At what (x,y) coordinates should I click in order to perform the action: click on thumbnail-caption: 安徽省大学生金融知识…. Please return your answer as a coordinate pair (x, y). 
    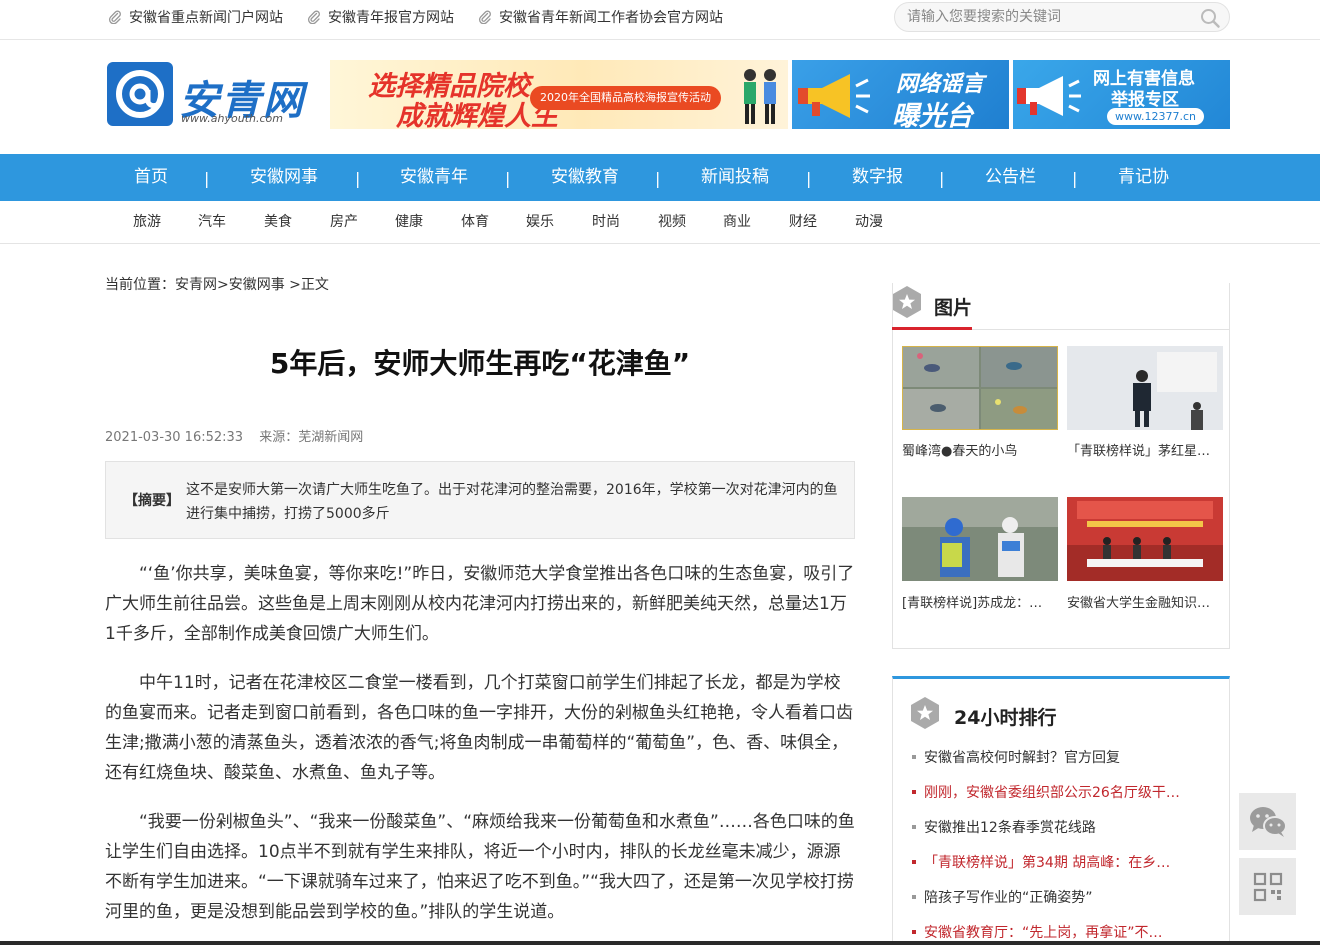
    Looking at the image, I should click on (1145, 601).